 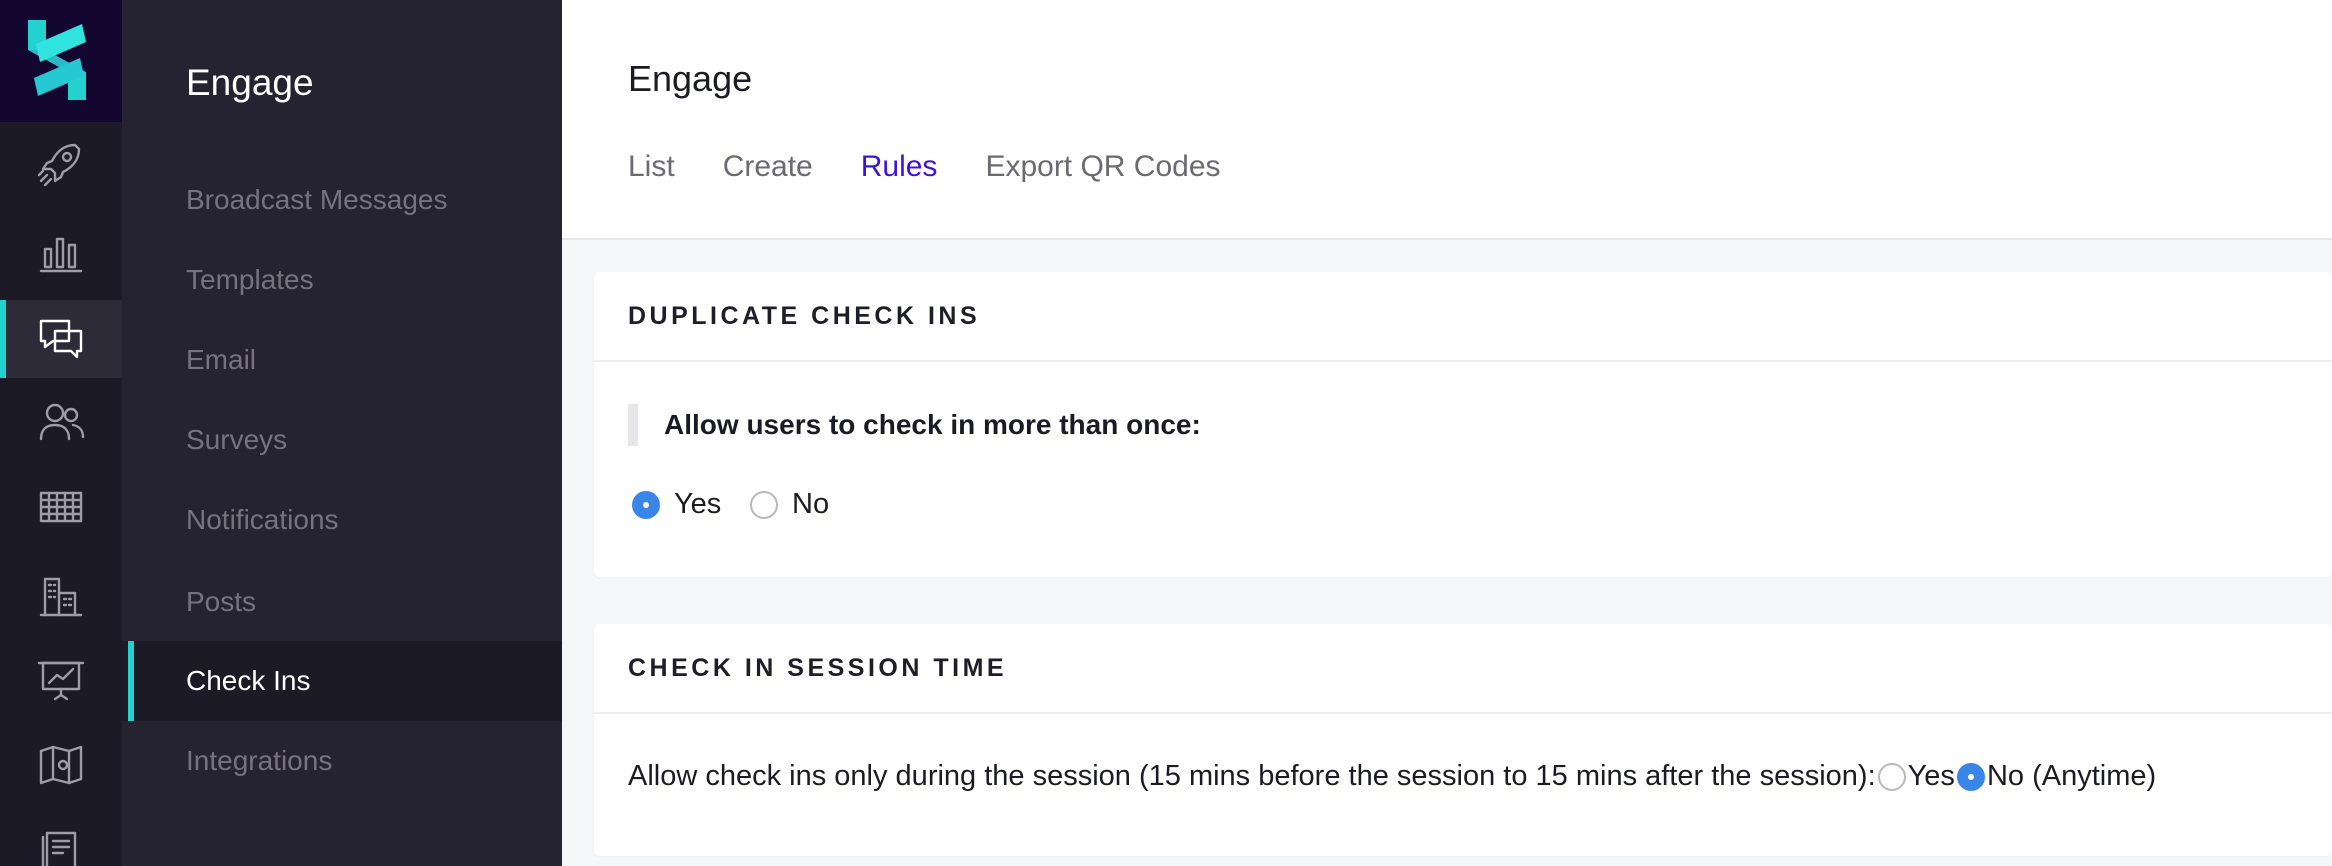 What do you see at coordinates (342, 602) in the screenshot?
I see `subnav-item-posts: Posts` at bounding box center [342, 602].